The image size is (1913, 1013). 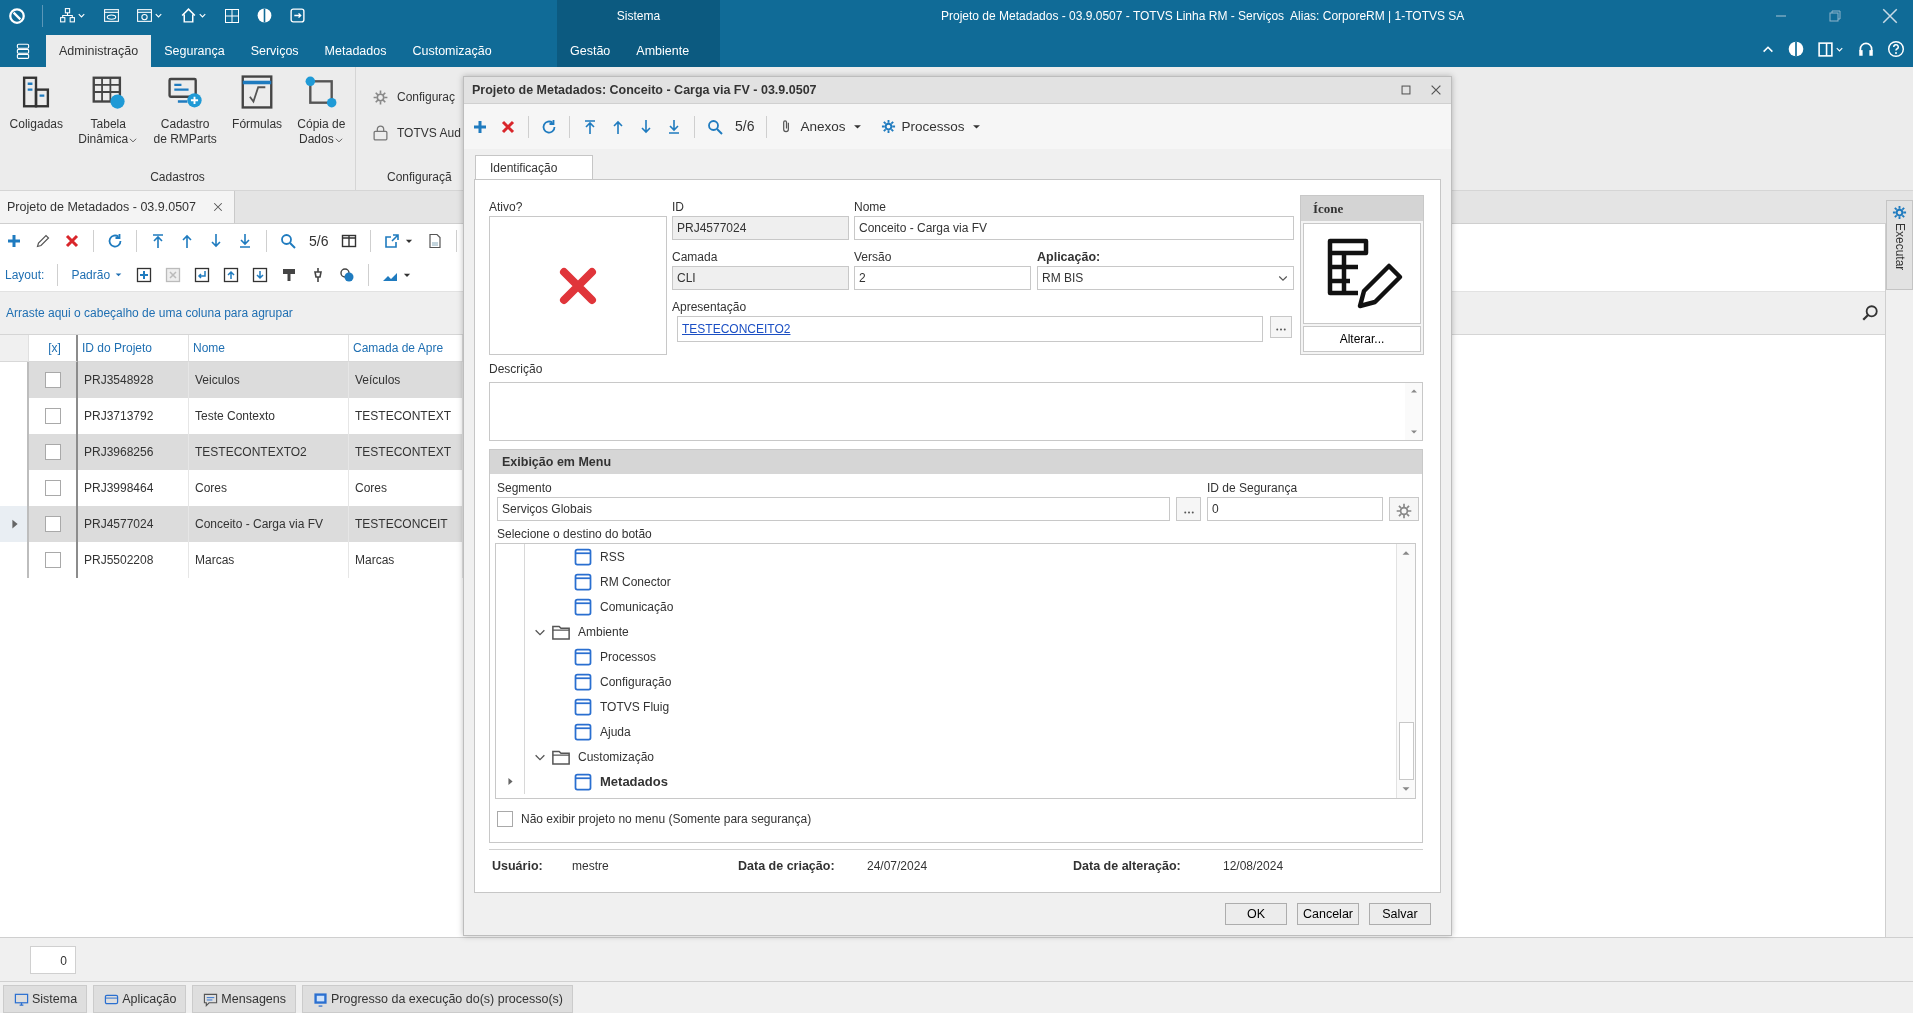 What do you see at coordinates (1825, 49) in the screenshot?
I see `layout-icon` at bounding box center [1825, 49].